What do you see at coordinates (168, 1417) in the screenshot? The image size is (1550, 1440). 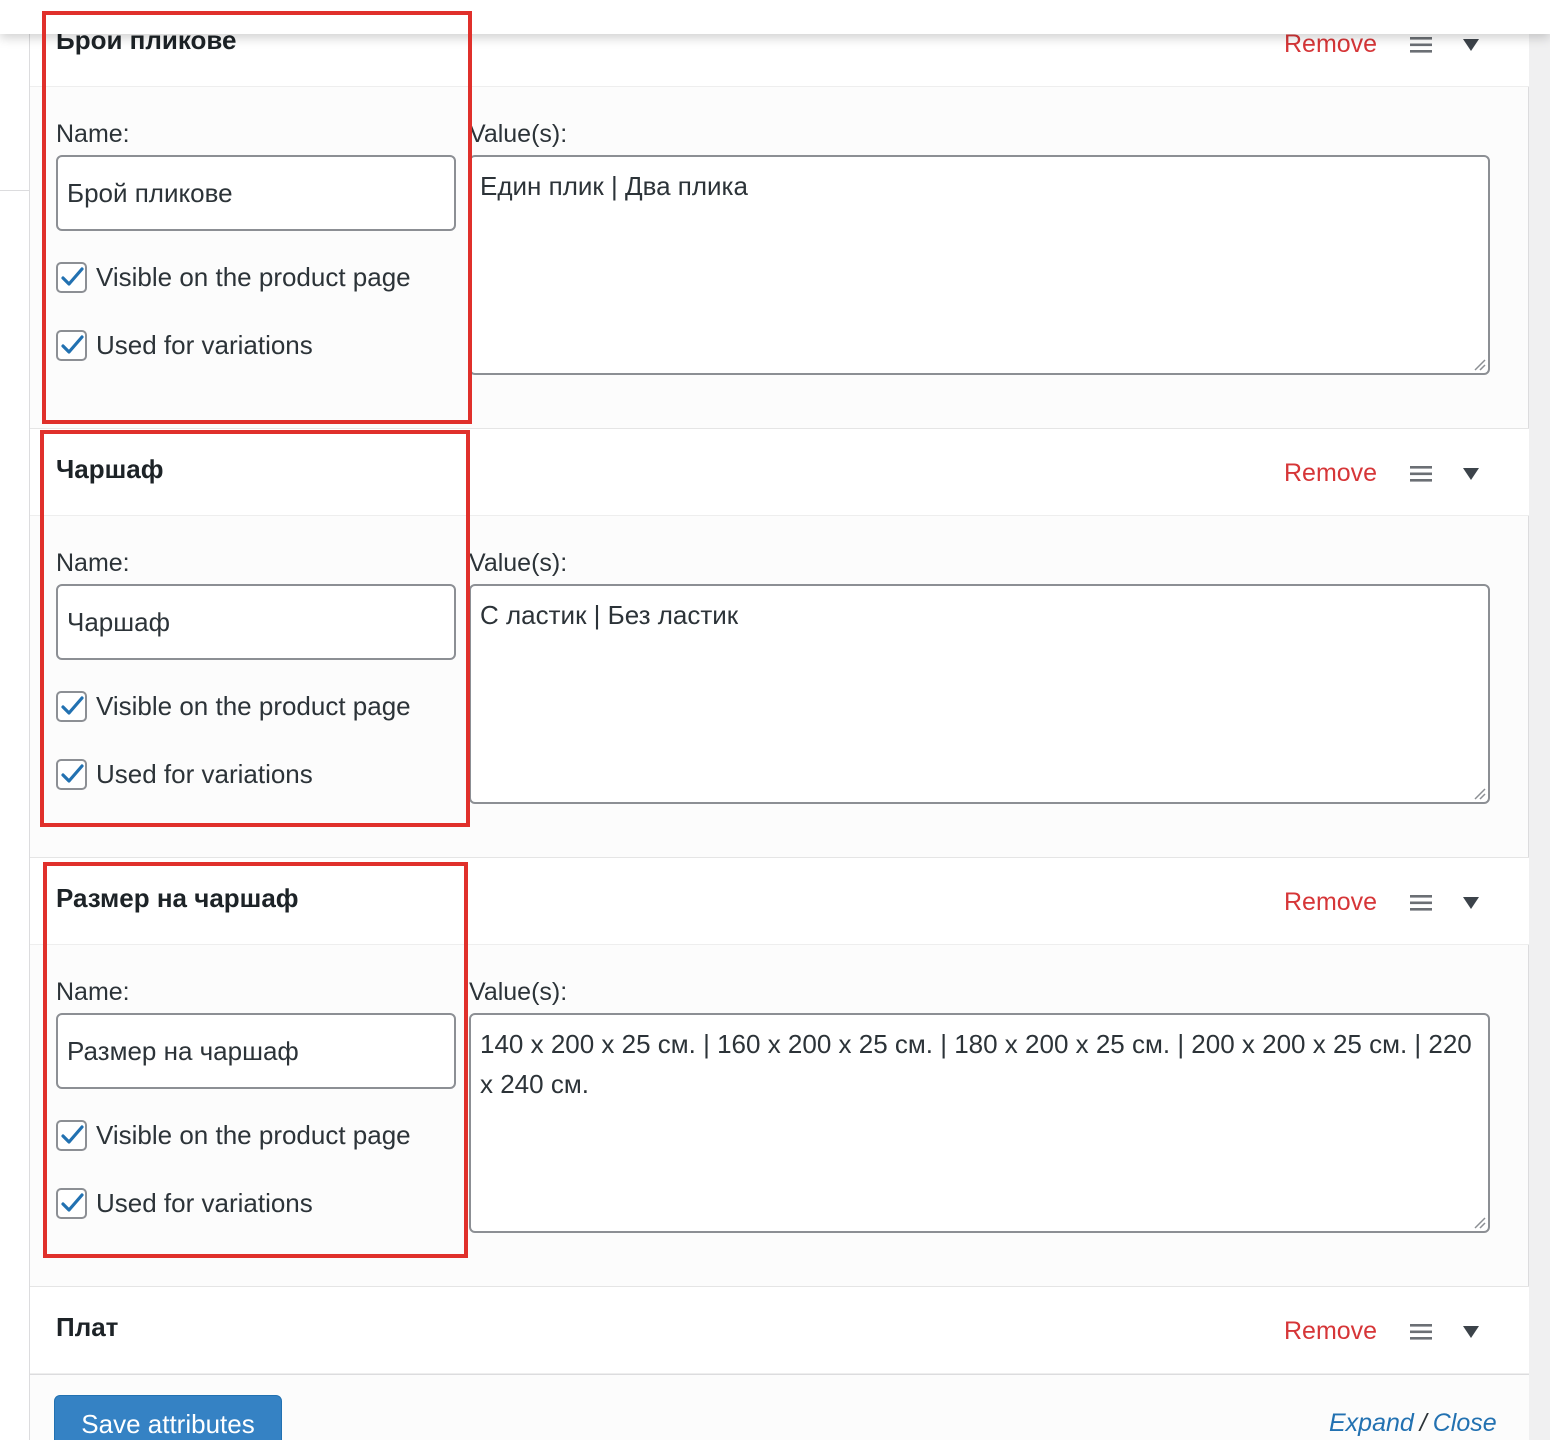 I see `save-attributes-button: Save attributes` at bounding box center [168, 1417].